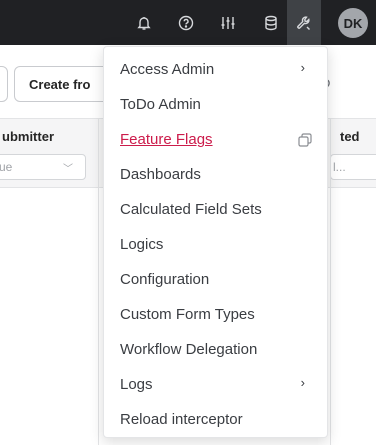  I want to click on menu-item-label: ToDo Admin, so click(160, 104).